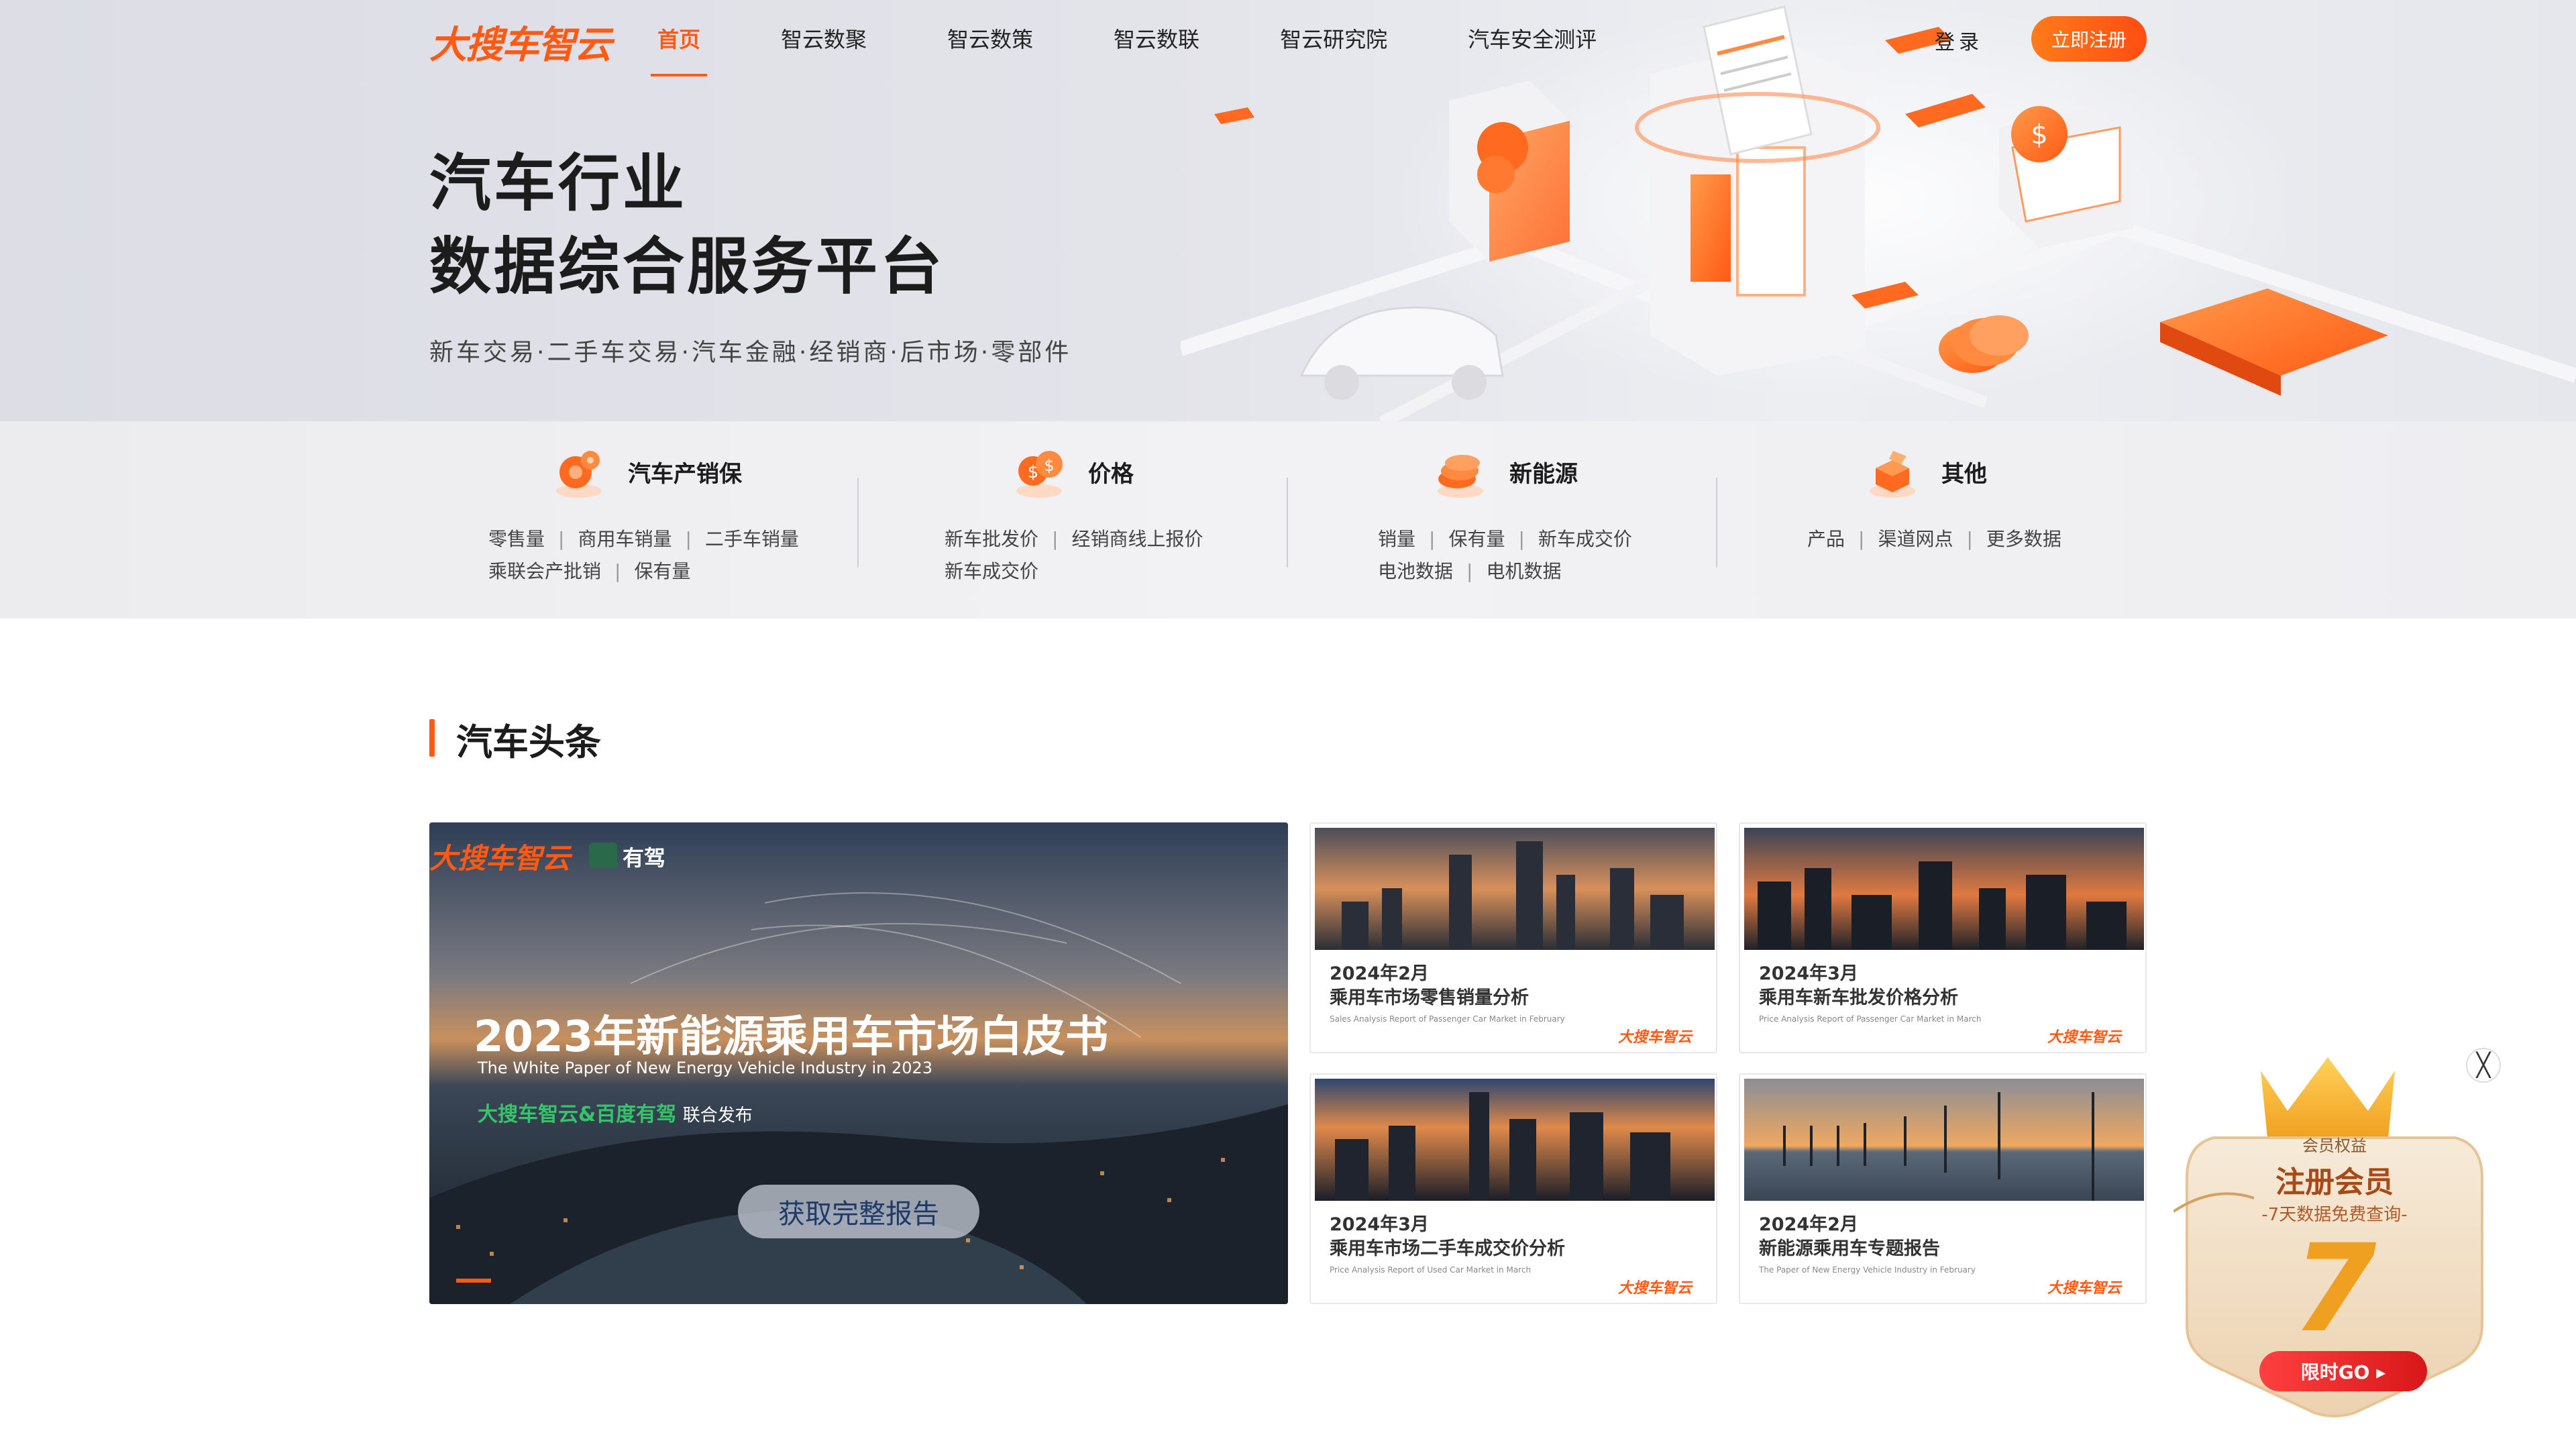 The height and width of the screenshot is (1449, 2576). What do you see at coordinates (1156, 38) in the screenshot?
I see `nav-item-data-link: 智云数联` at bounding box center [1156, 38].